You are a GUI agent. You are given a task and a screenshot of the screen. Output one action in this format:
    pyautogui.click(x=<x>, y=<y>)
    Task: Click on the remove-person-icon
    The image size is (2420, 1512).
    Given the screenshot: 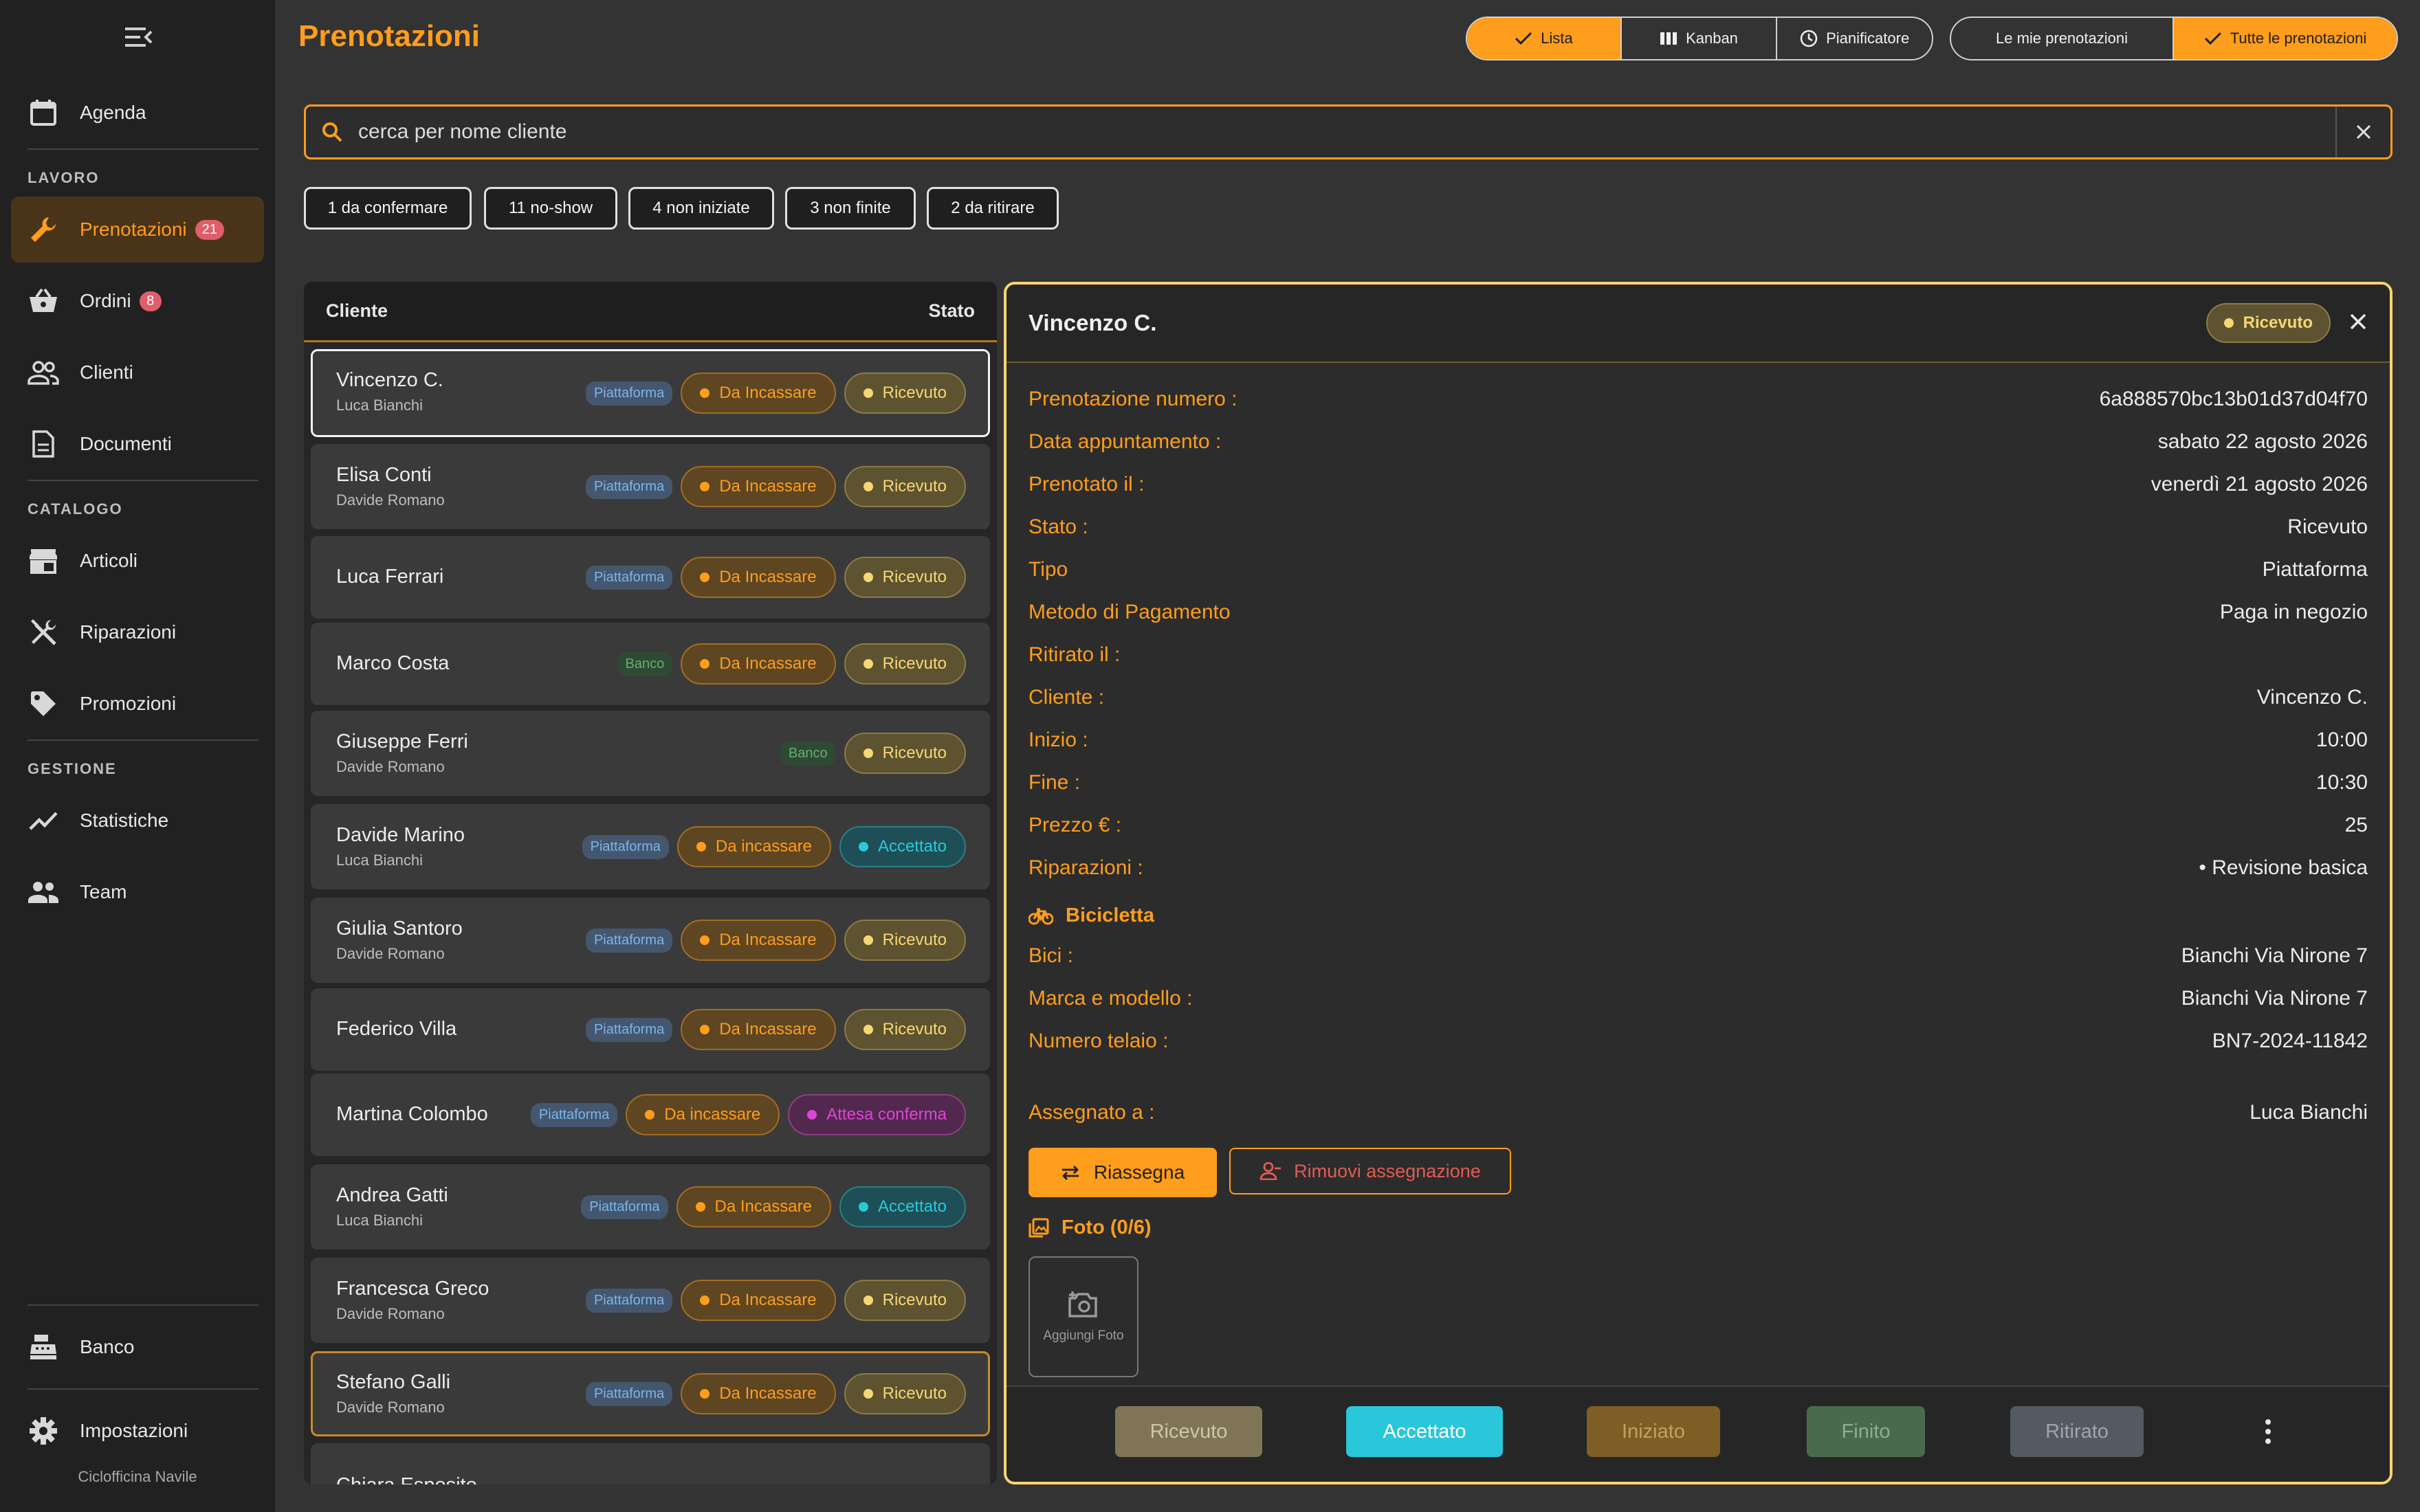 What is the action you would take?
    pyautogui.click(x=1271, y=1171)
    